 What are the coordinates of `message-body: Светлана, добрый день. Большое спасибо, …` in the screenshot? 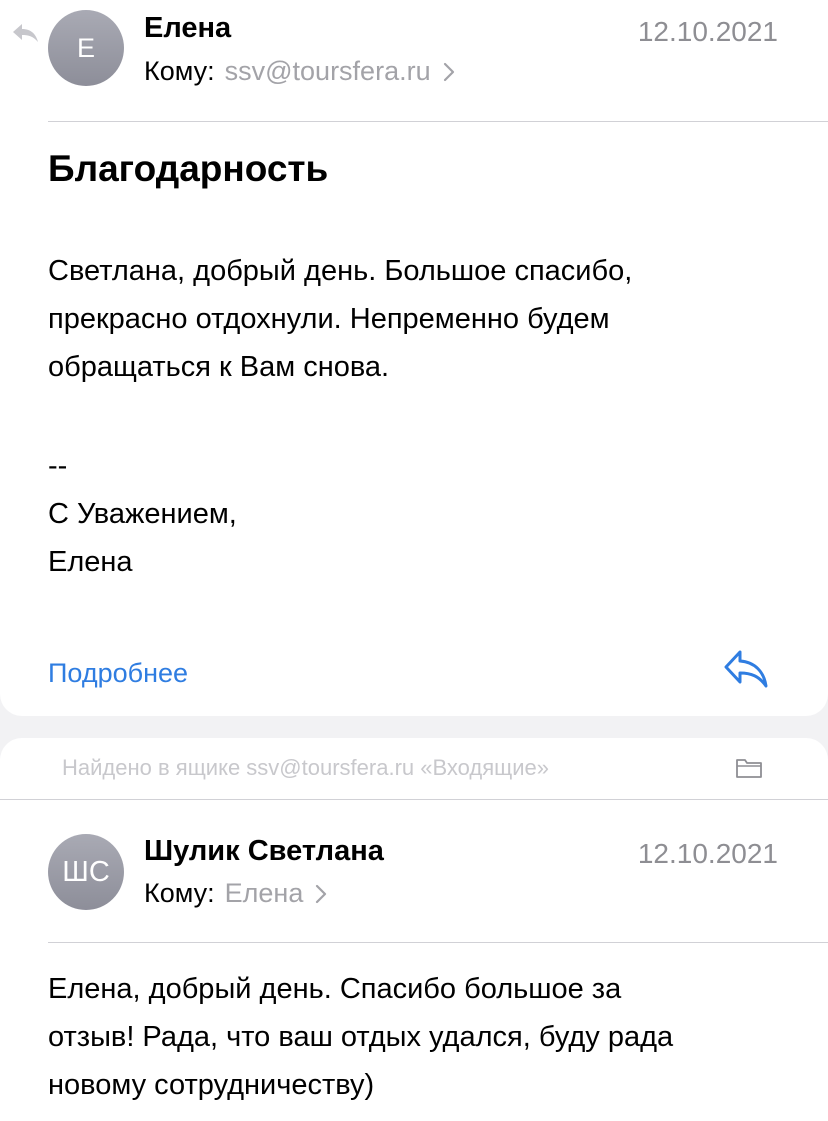 It's located at (340, 319).